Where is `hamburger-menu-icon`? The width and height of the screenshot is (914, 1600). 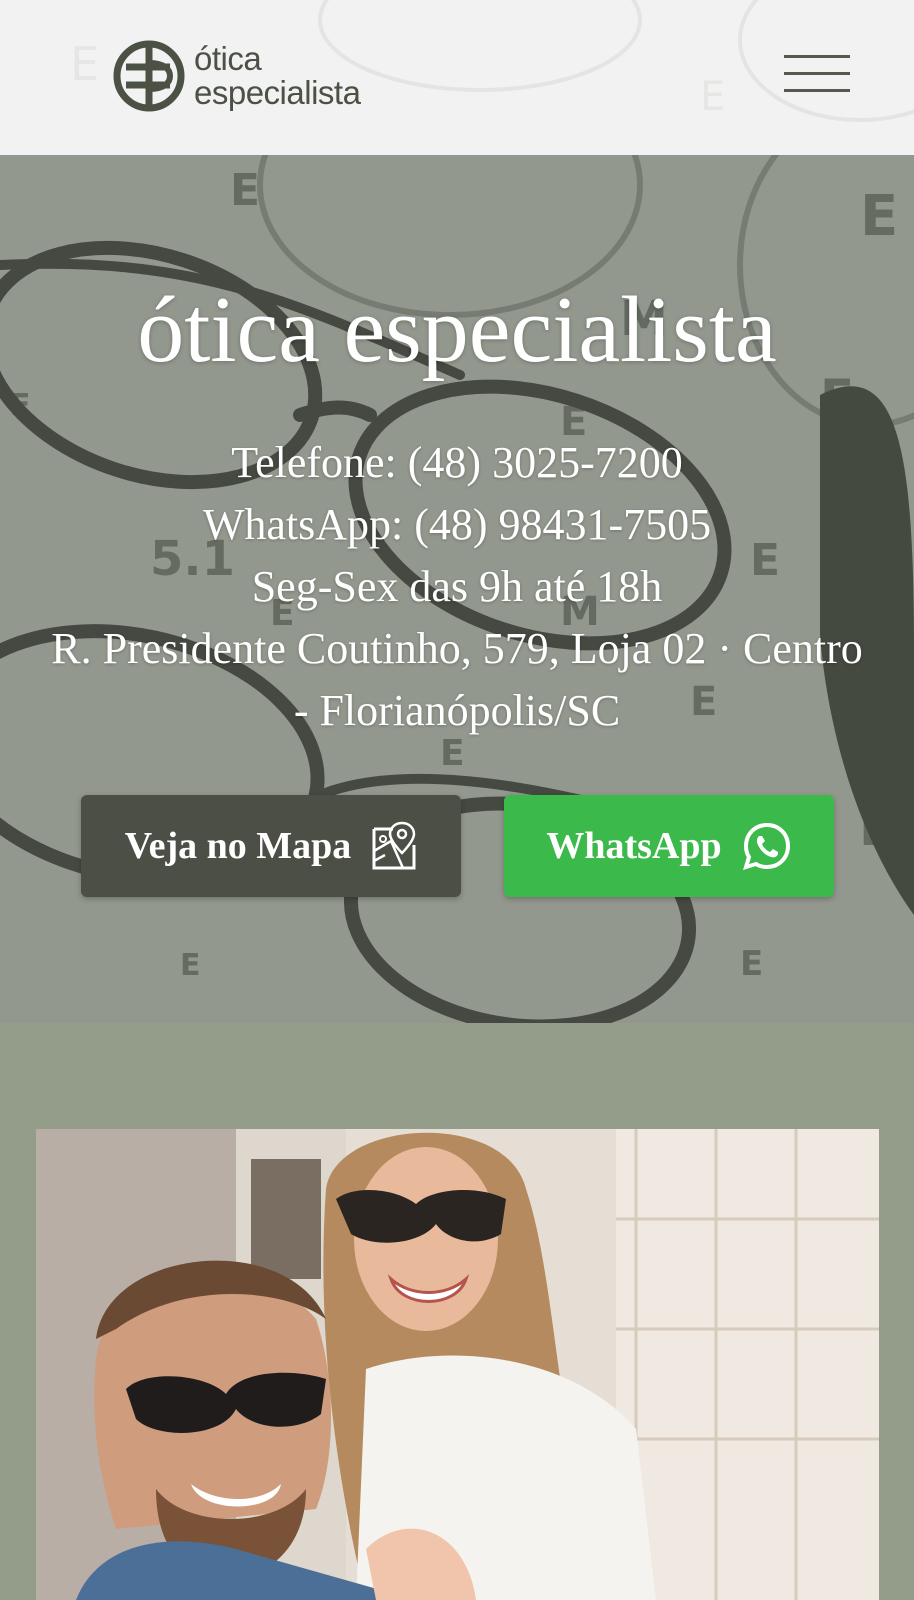
hamburger-menu-icon is located at coordinates (817, 56).